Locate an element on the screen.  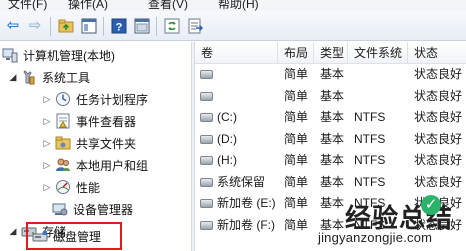
menu-bar: 文件(F) 操作(A) 查看(V) 帮助(H) is located at coordinates (233, 5).